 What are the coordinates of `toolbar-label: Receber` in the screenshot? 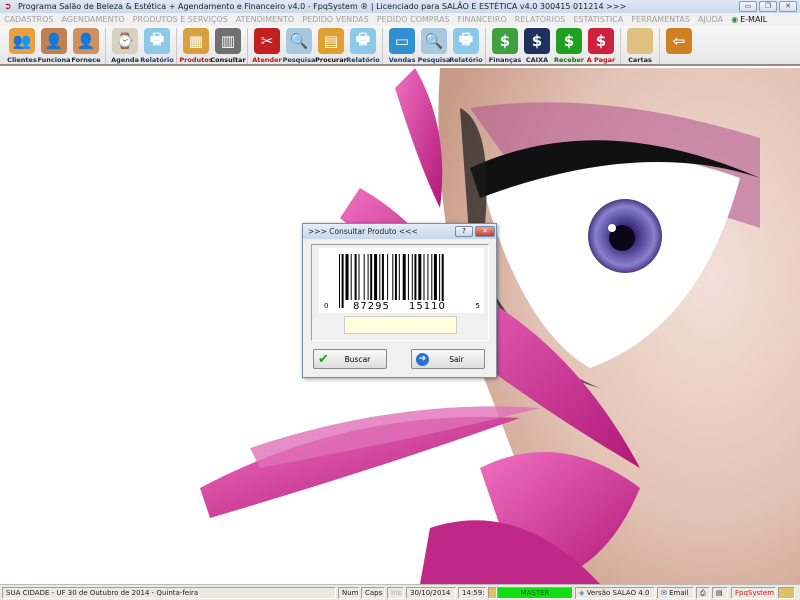 It's located at (569, 60).